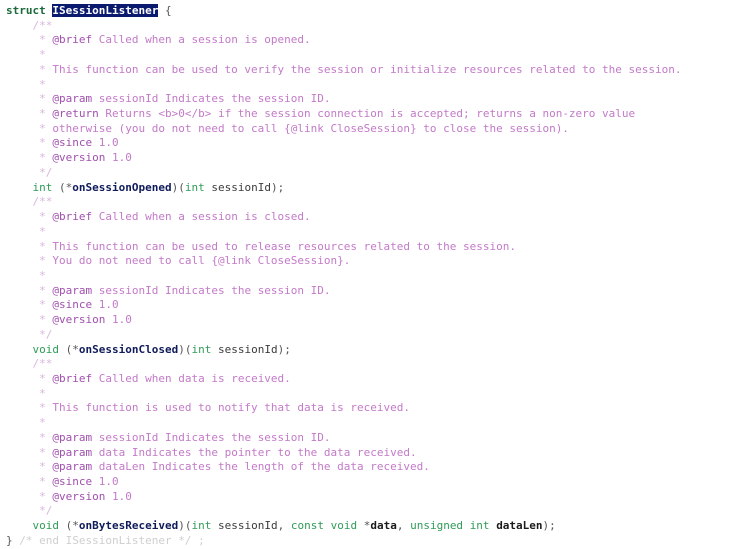 This screenshot has height=549, width=756. Describe the element at coordinates (381, 188) in the screenshot. I see `code-line: int (*onSessionOpened)(int sessionId);` at that location.